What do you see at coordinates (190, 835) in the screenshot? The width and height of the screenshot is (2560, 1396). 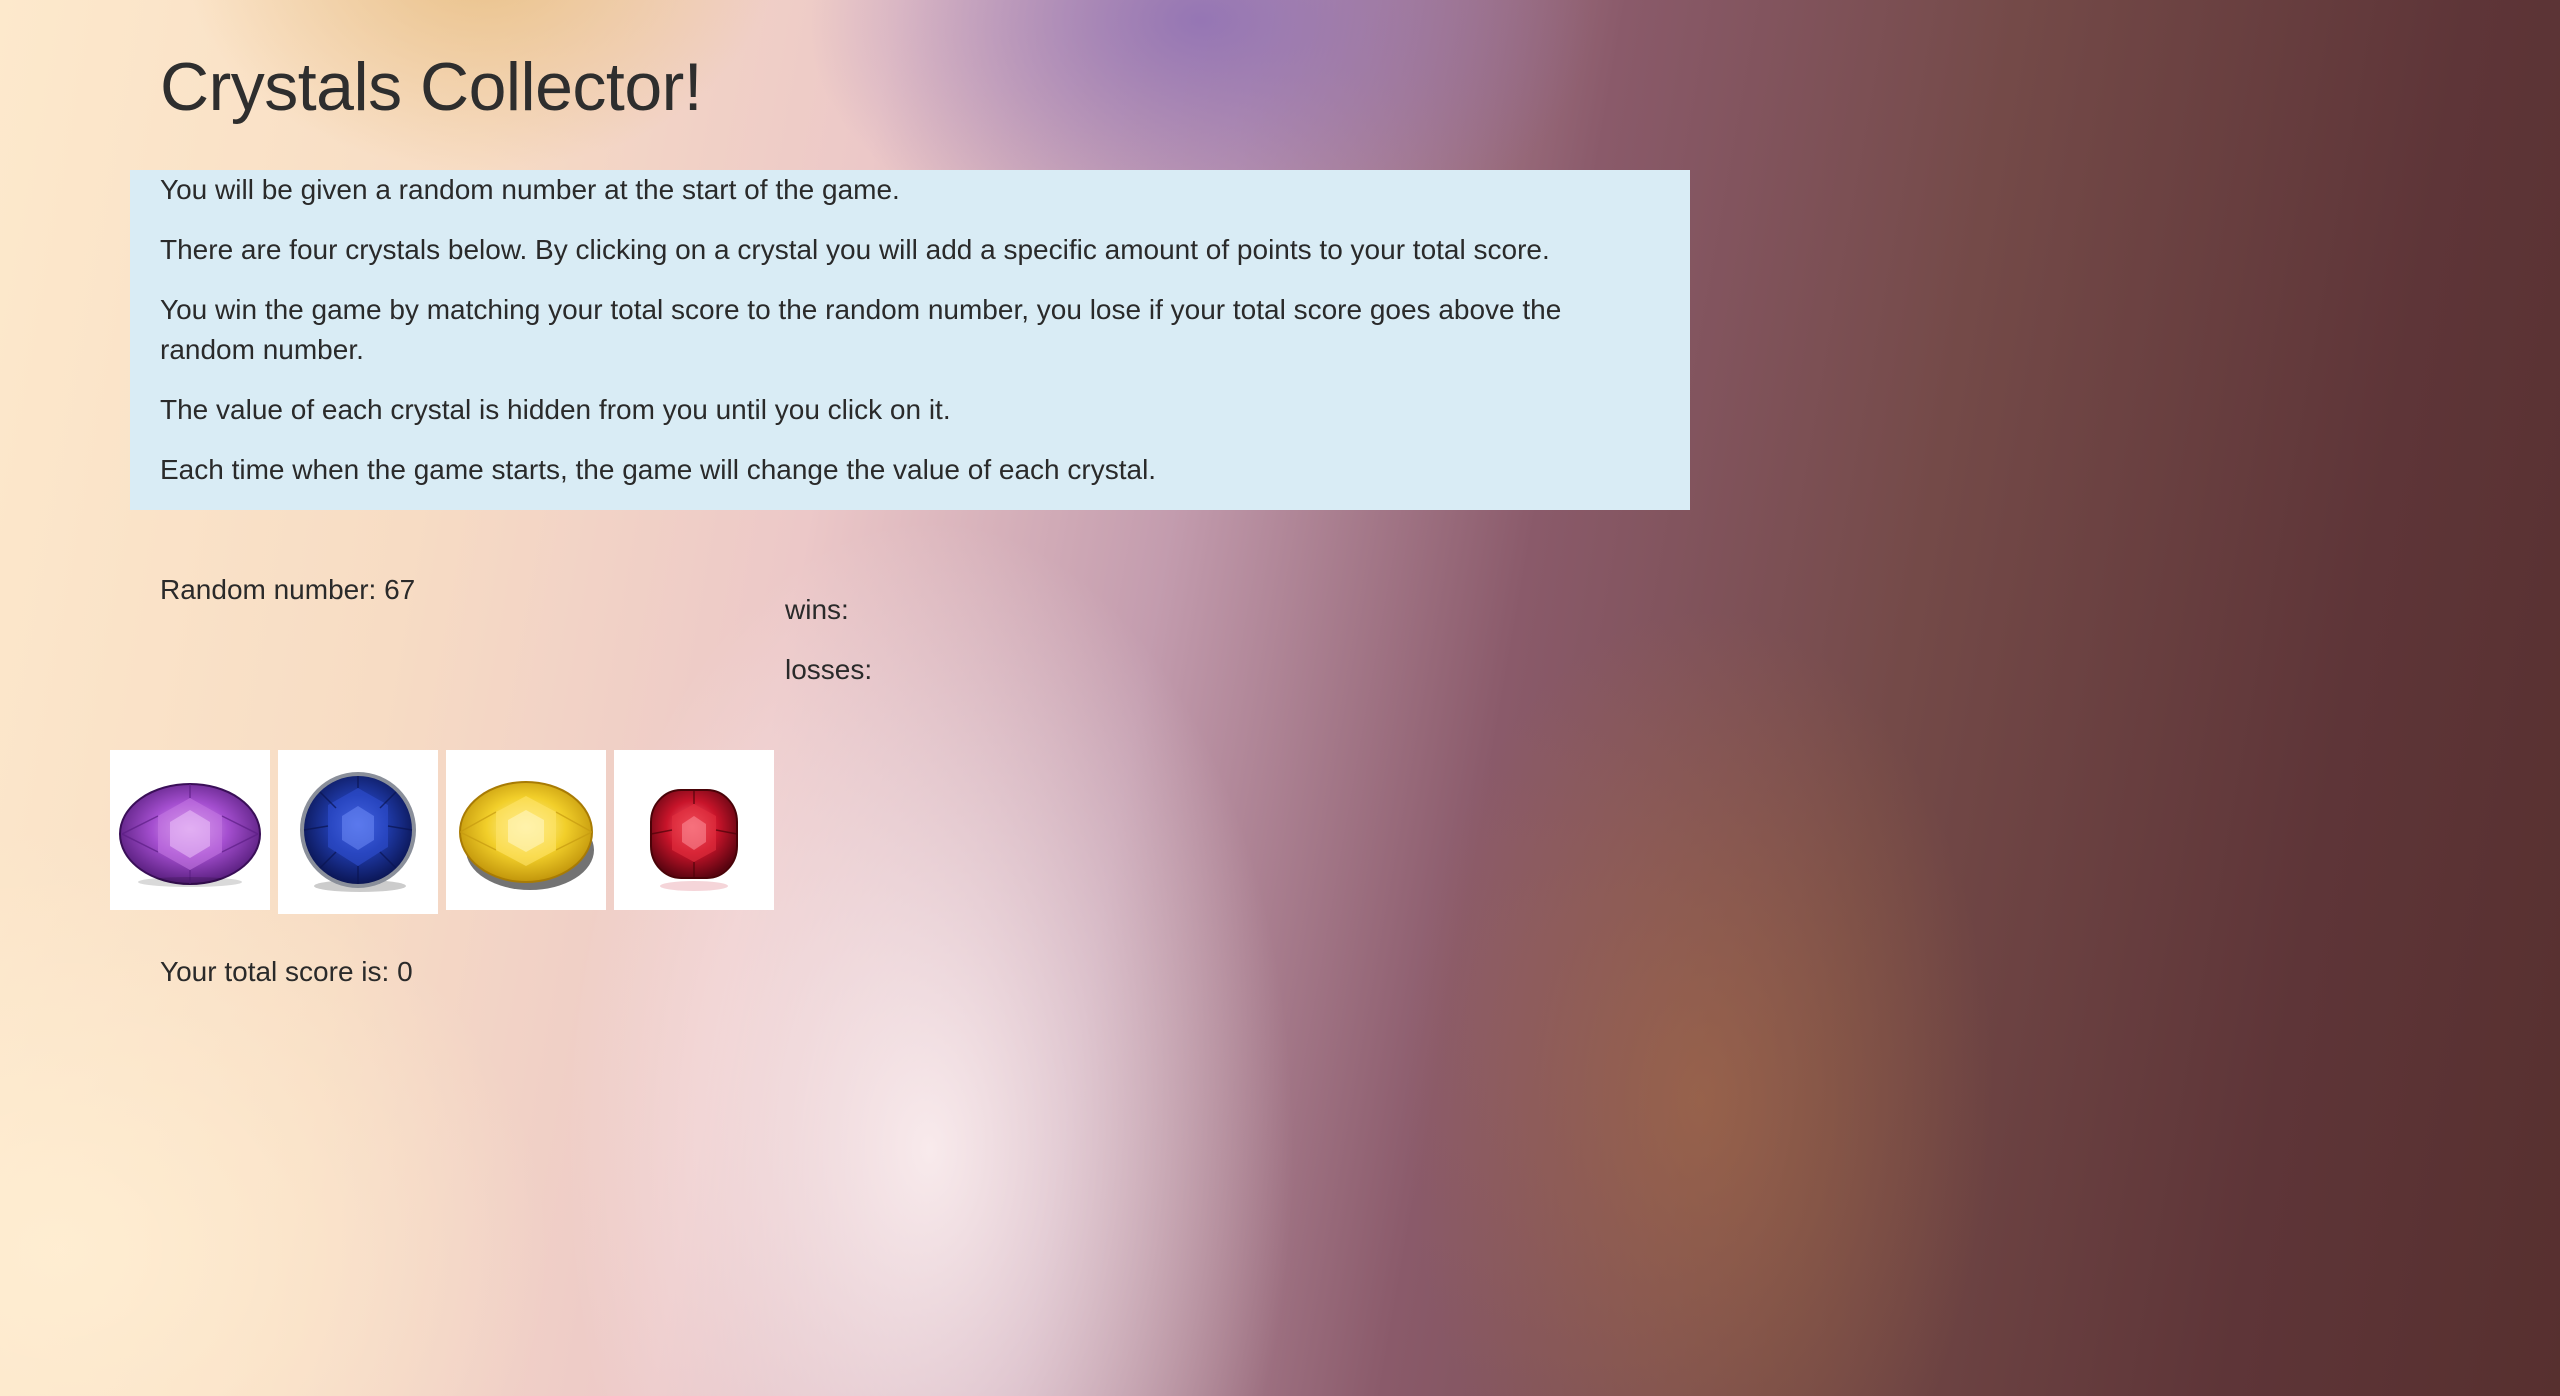 I see `purple-amethyst-crystal-icon` at bounding box center [190, 835].